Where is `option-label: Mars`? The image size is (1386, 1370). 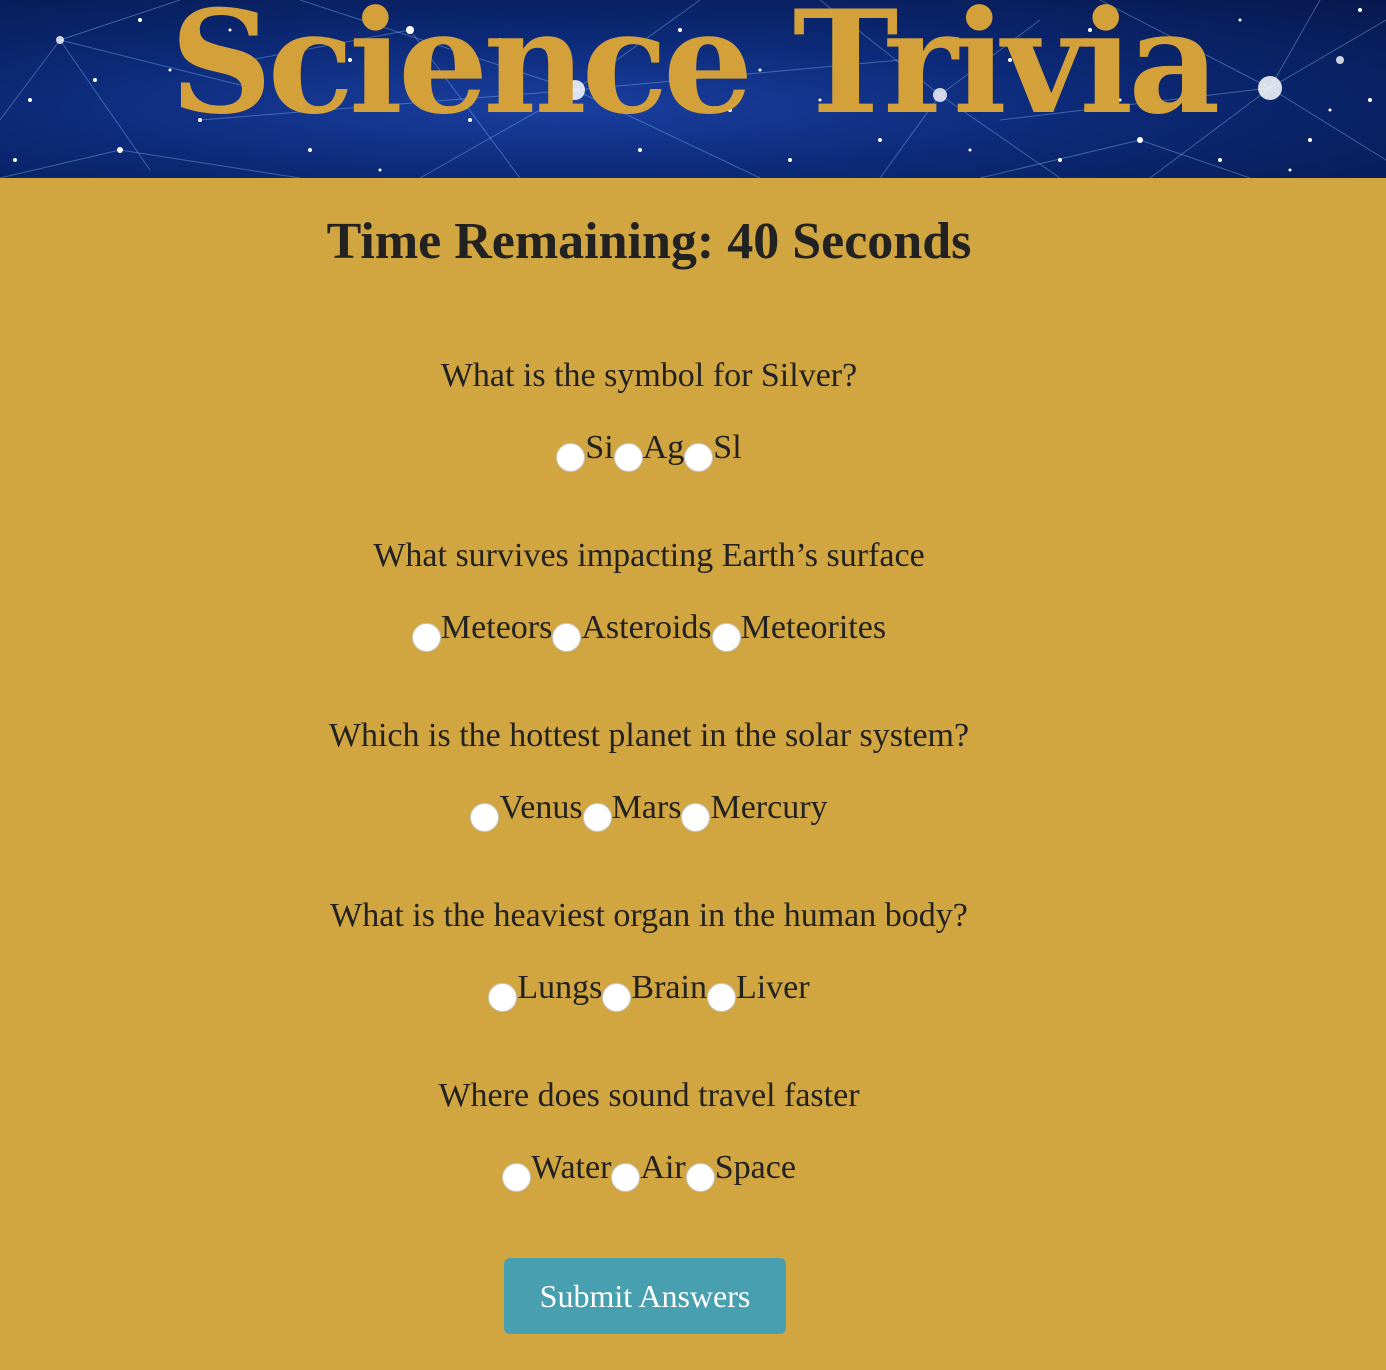
option-label: Mars is located at coordinates (646, 807).